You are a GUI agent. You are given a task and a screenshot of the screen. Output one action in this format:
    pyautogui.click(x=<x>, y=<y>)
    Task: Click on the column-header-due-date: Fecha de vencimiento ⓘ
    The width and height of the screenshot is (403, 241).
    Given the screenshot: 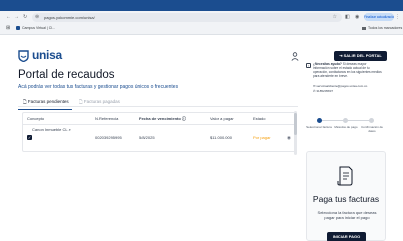 What is the action you would take?
    pyautogui.click(x=162, y=119)
    